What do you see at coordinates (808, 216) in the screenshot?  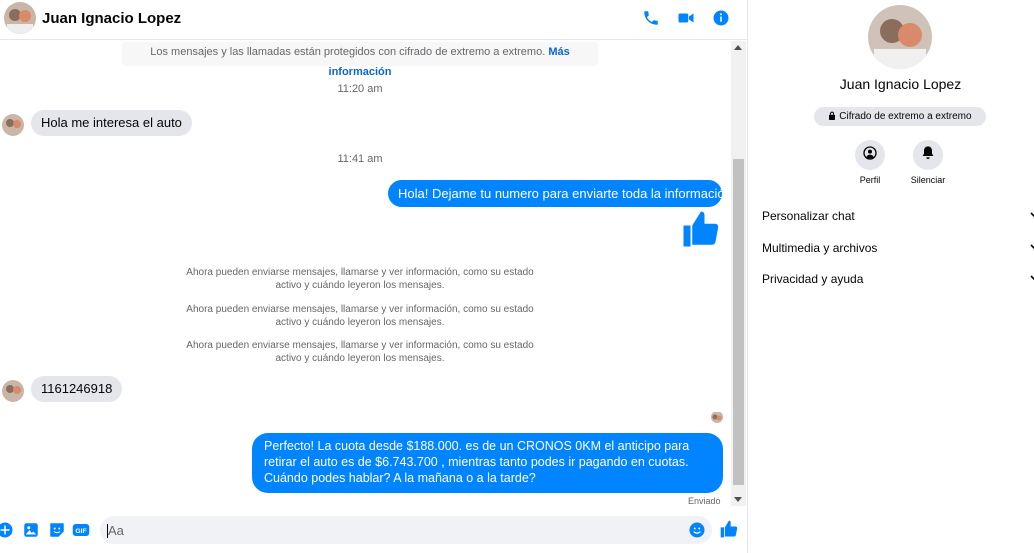 I see `menu-label: Personalizar chat` at bounding box center [808, 216].